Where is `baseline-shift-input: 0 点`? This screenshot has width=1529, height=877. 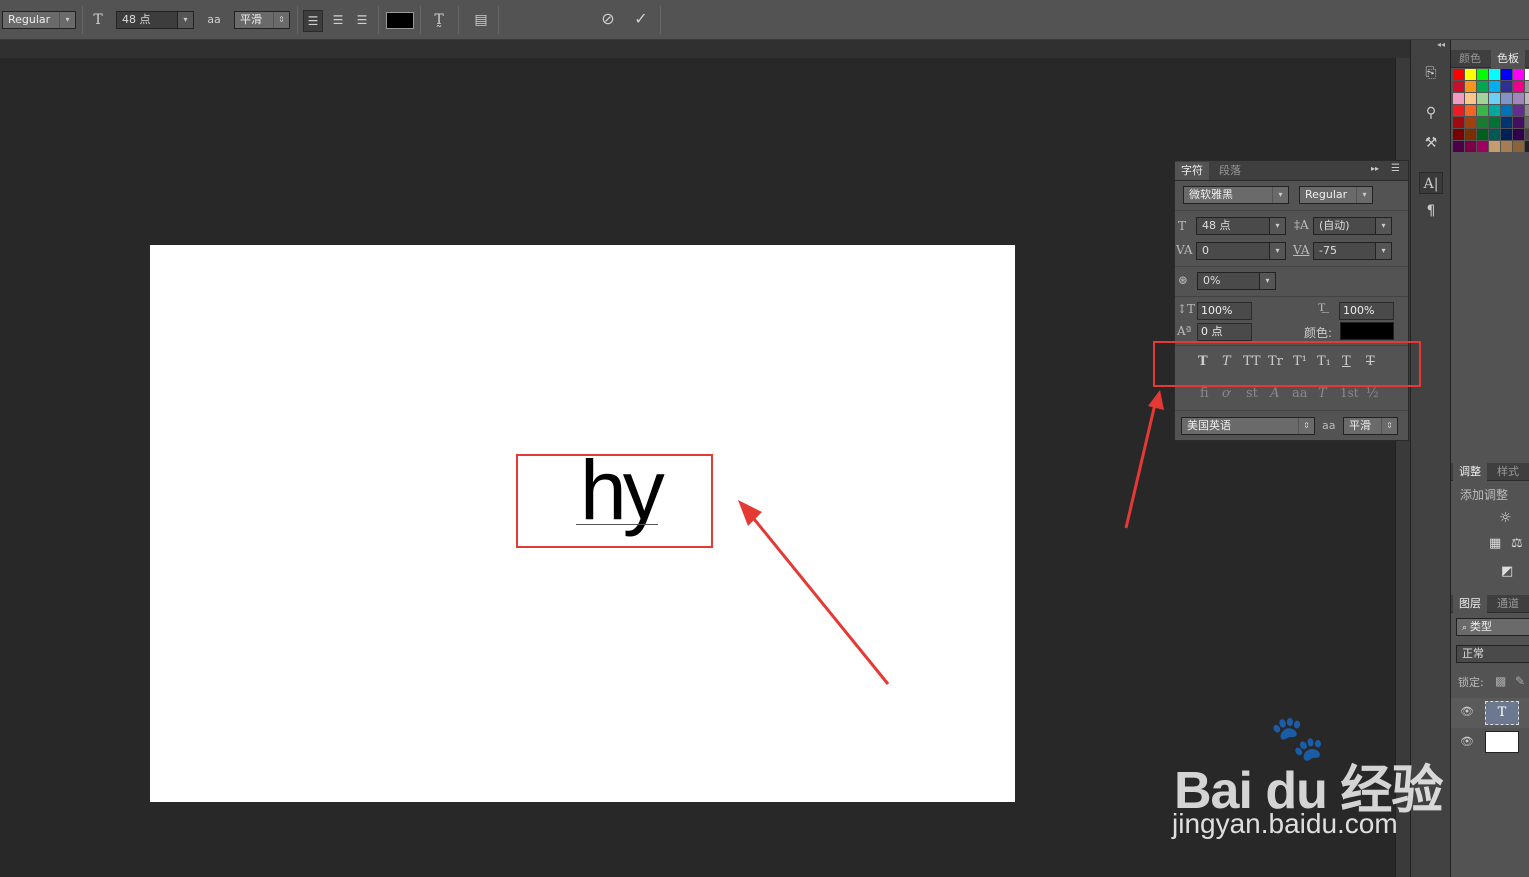 baseline-shift-input: 0 点 is located at coordinates (1224, 332).